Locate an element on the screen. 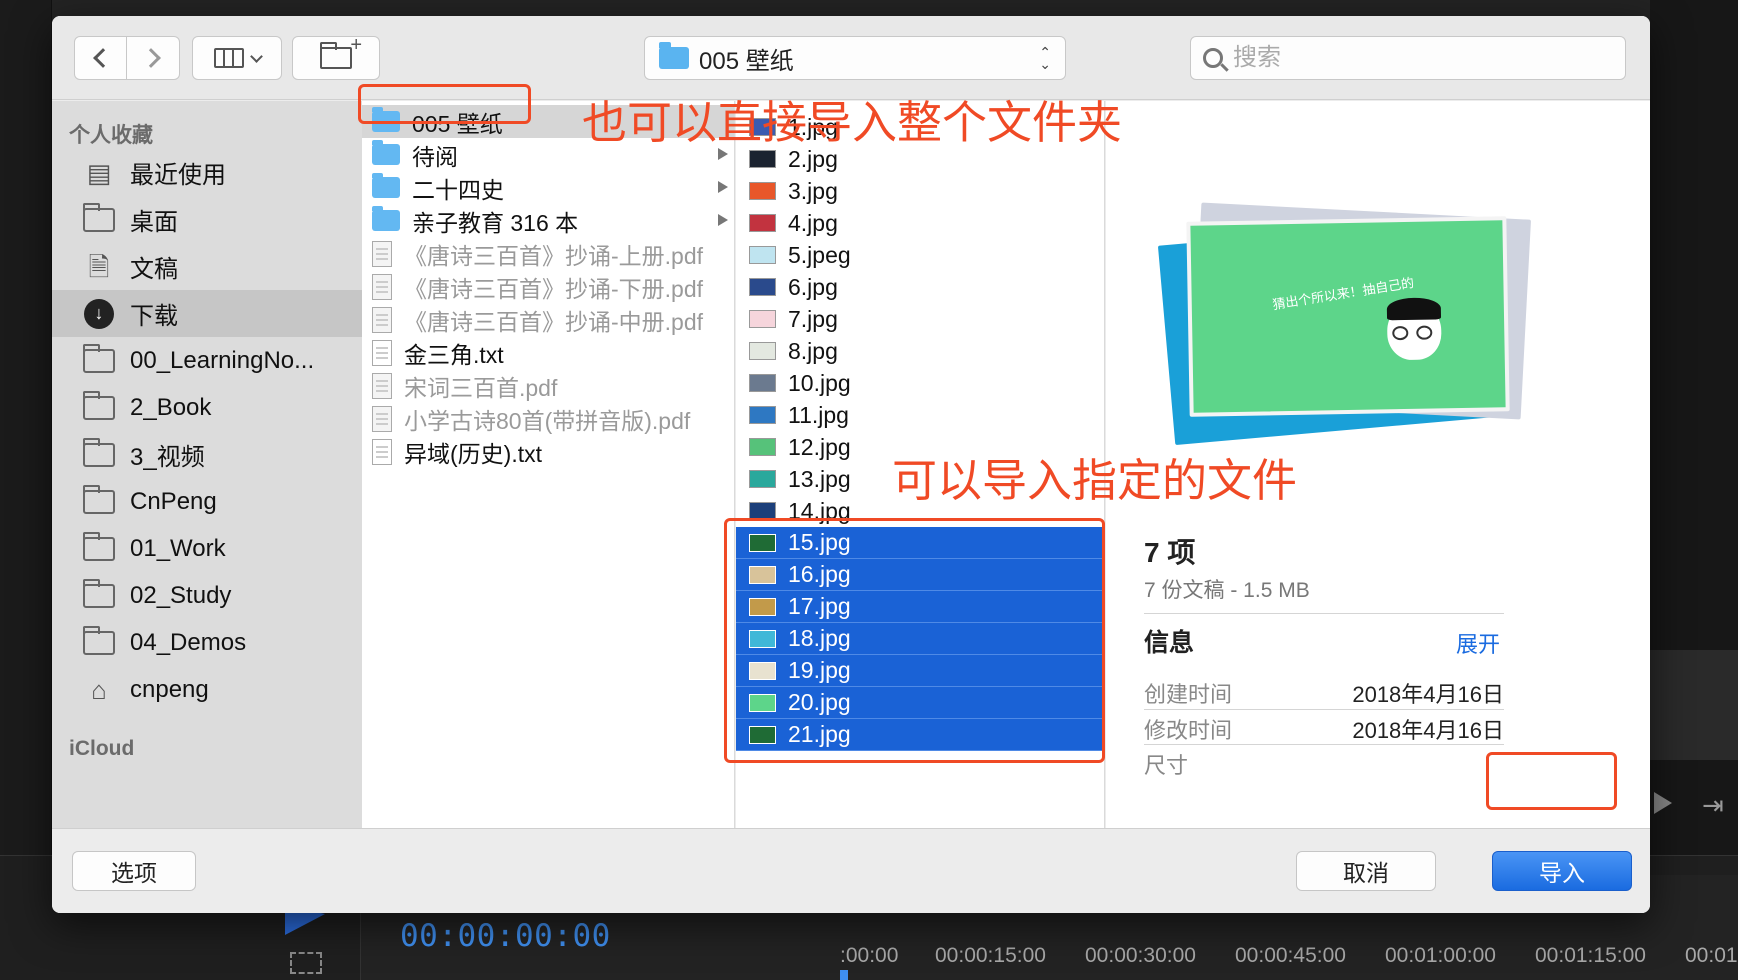 Image resolution: width=1738 pixels, height=980 pixels. info-row-size: 尺寸 is located at coordinates (1166, 765).